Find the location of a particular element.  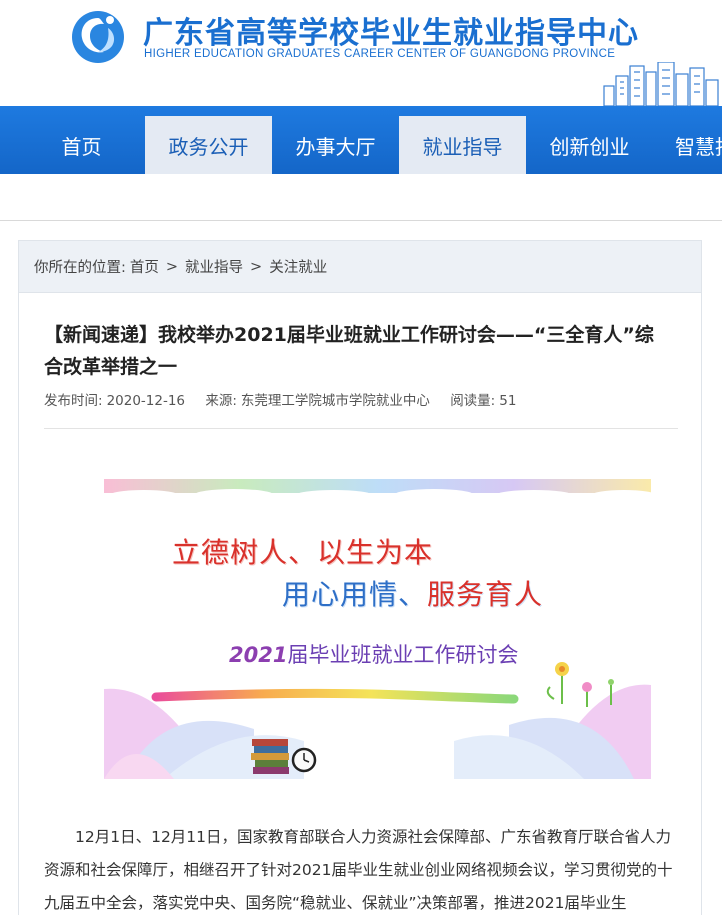

breadcrumb-link-home: 首页 is located at coordinates (144, 266).